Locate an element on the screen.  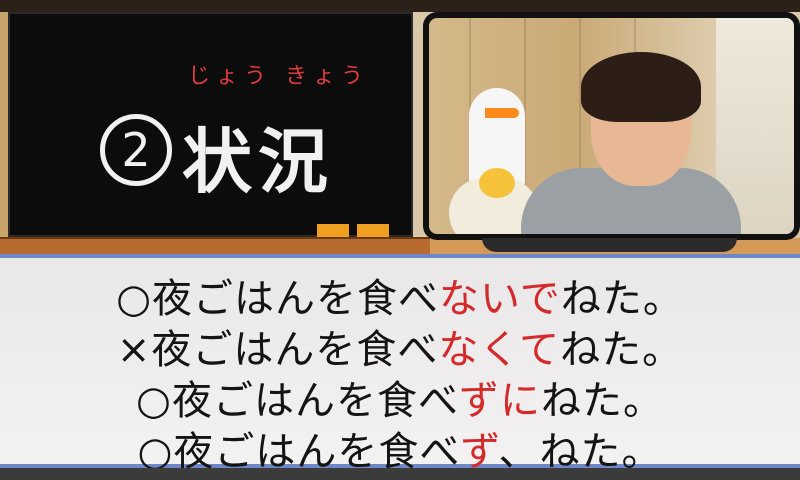
furigana-reading: じょう きょう is located at coordinates (278, 76).